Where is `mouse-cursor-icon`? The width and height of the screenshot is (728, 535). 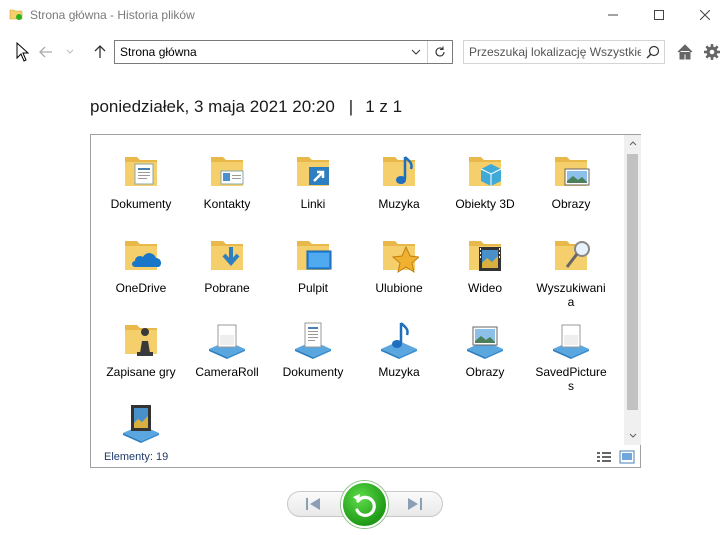 mouse-cursor-icon is located at coordinates (23, 52).